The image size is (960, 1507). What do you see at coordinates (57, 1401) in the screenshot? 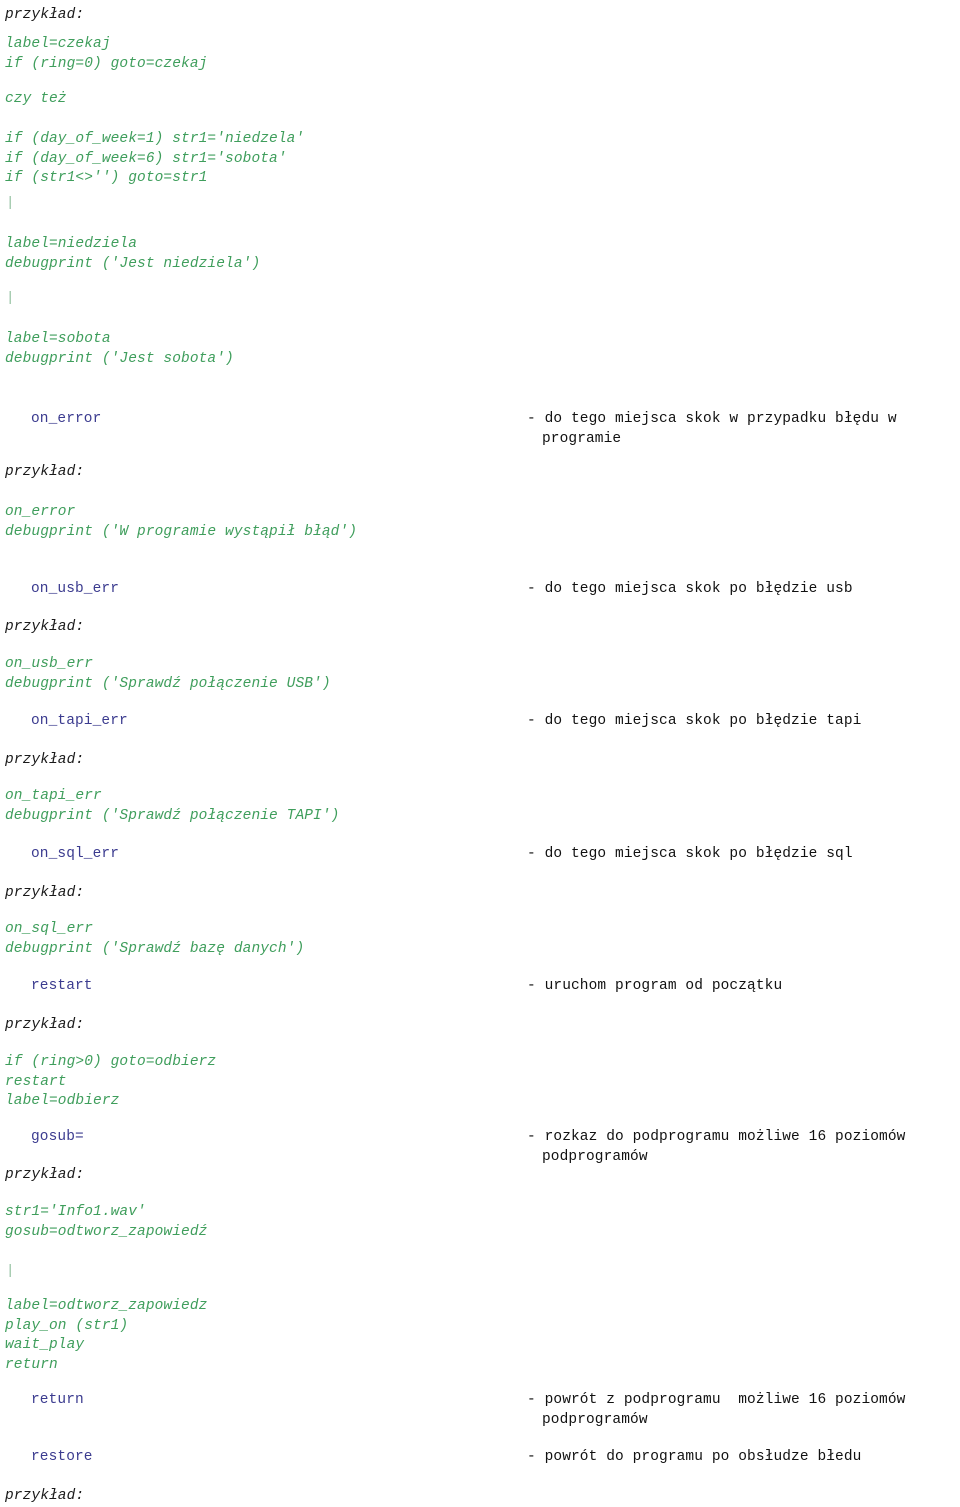
I see `term-return: return` at bounding box center [57, 1401].